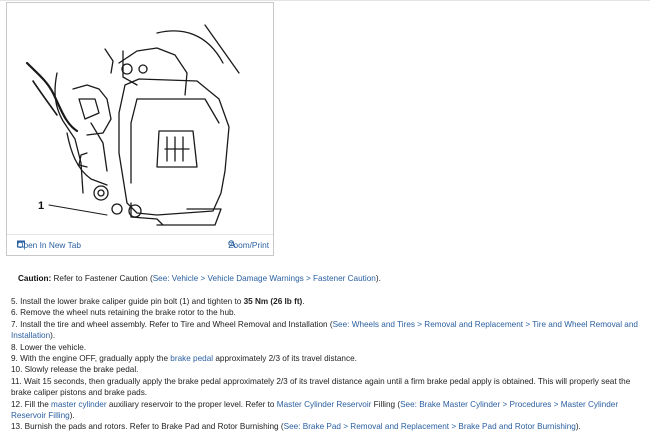  Describe the element at coordinates (41, 206) in the screenshot. I see `callout-number: 1` at that location.